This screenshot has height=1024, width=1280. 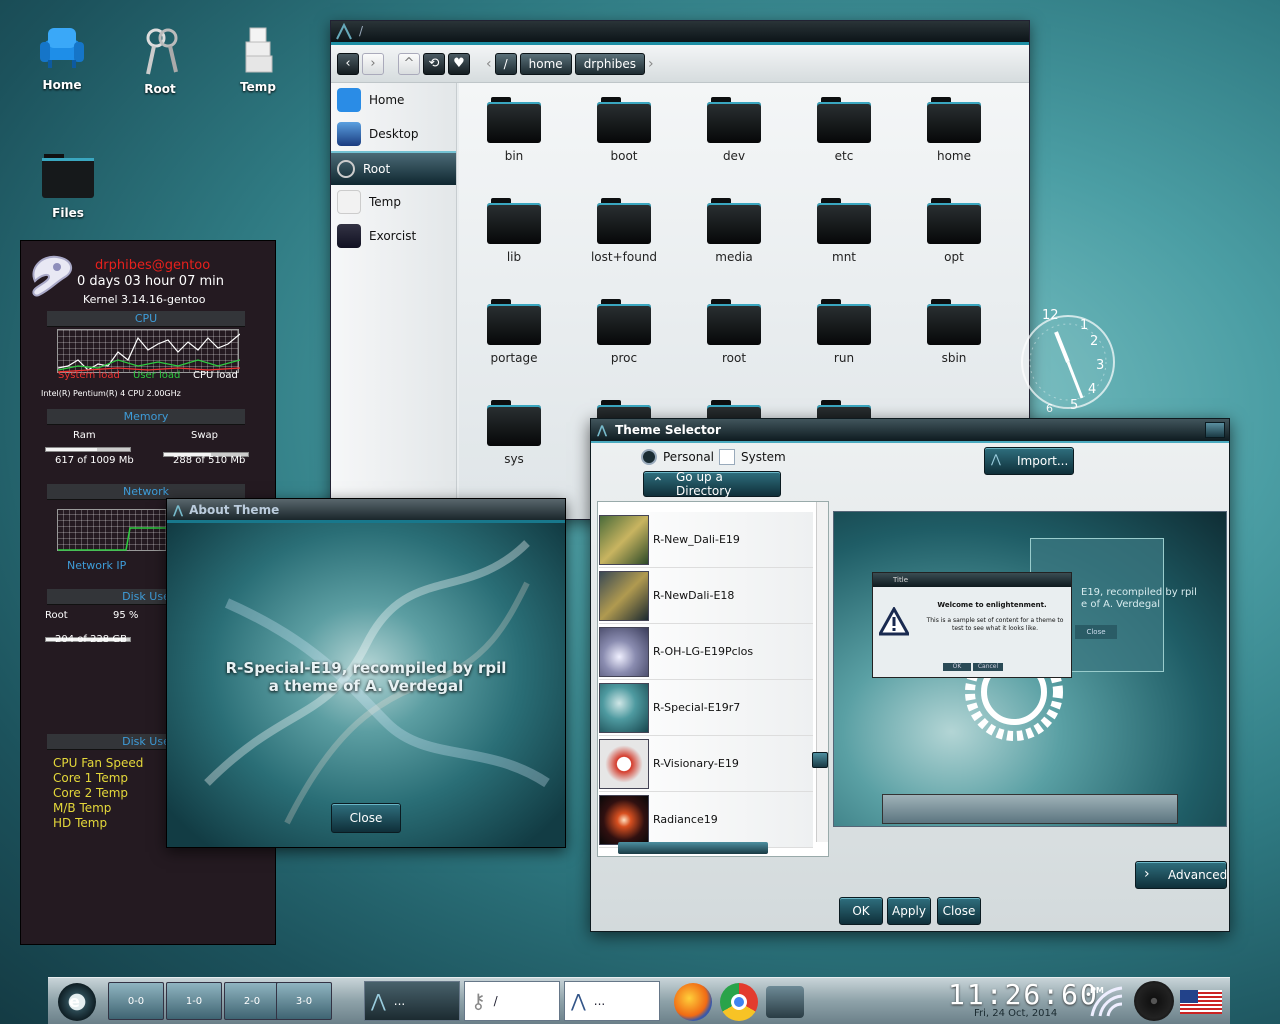 I want to click on radio-personal: Personal, so click(x=677, y=457).